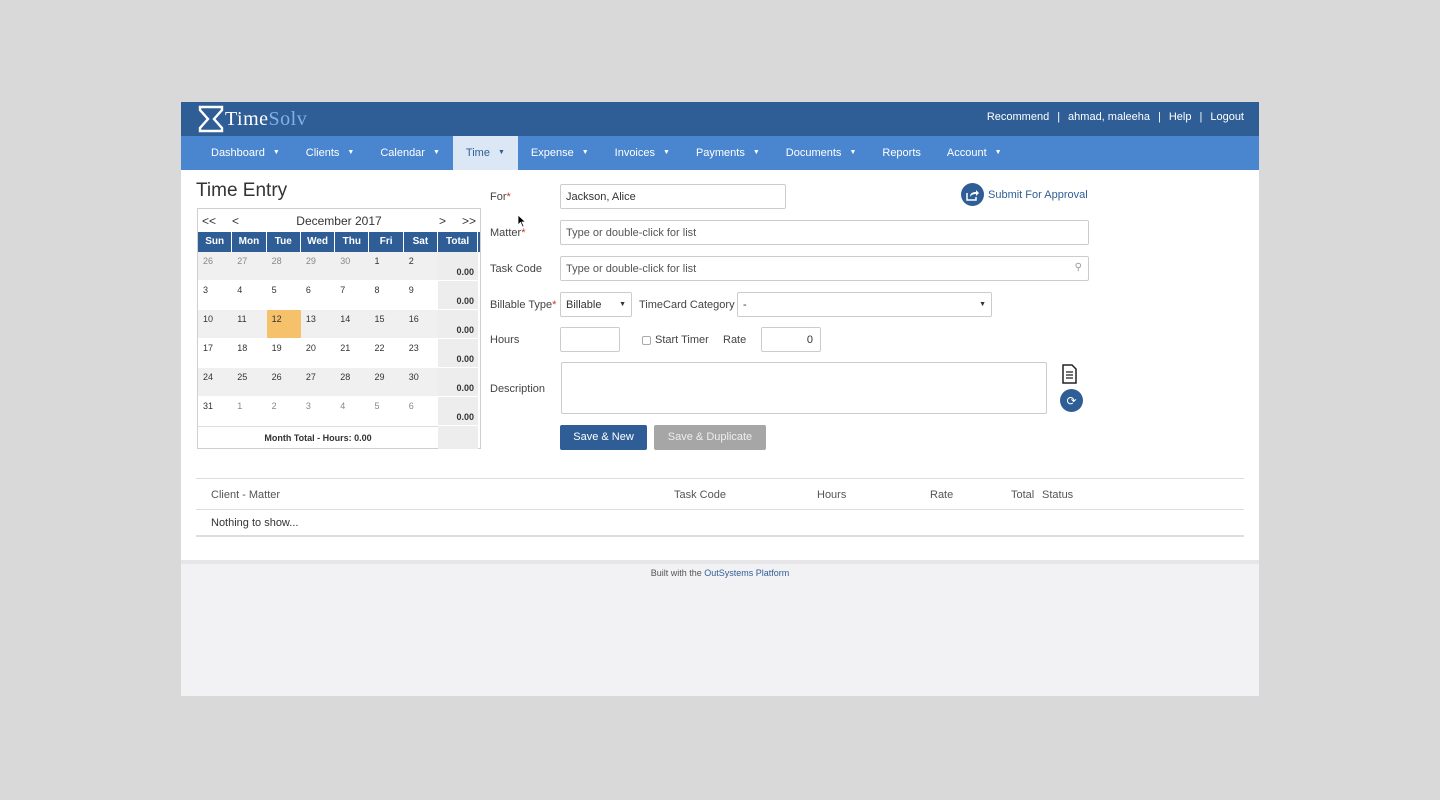 Image resolution: width=1440 pixels, height=800 pixels. Describe the element at coordinates (687, 305) in the screenshot. I see `timecard-category-label: TimeCard Category` at that location.